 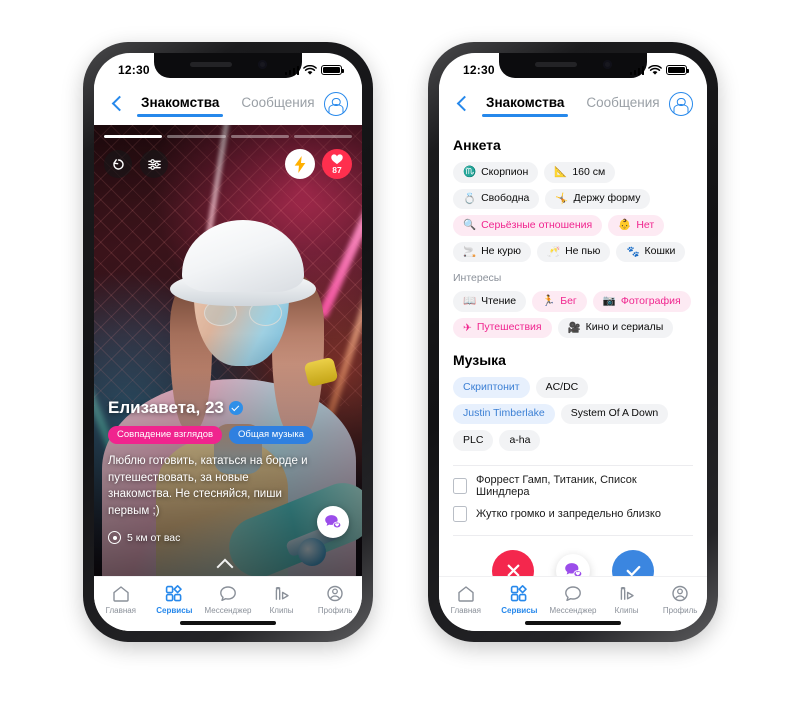 What do you see at coordinates (519, 593) in the screenshot?
I see `services-grid-icon` at bounding box center [519, 593].